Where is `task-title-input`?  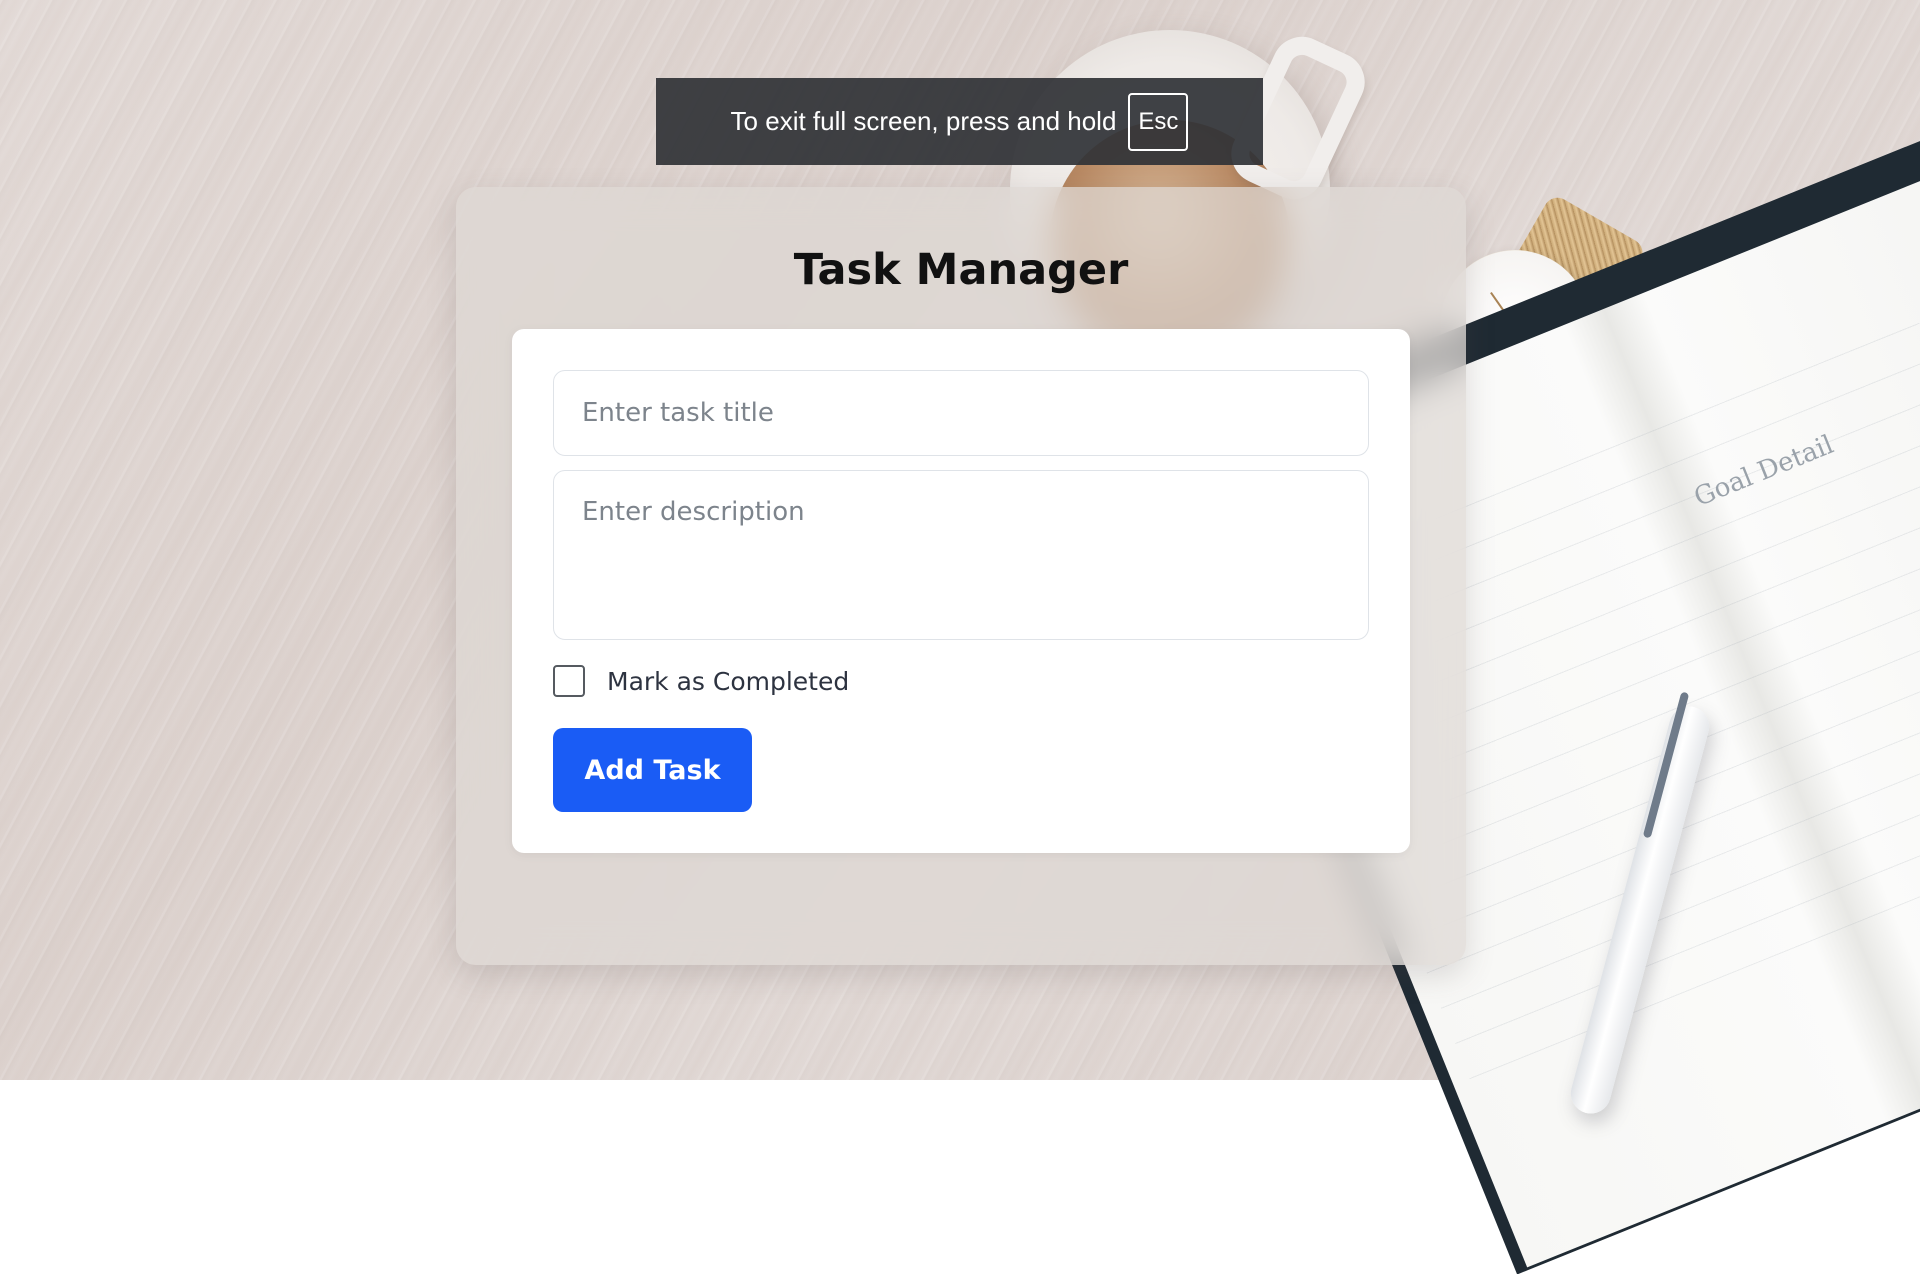 task-title-input is located at coordinates (961, 413).